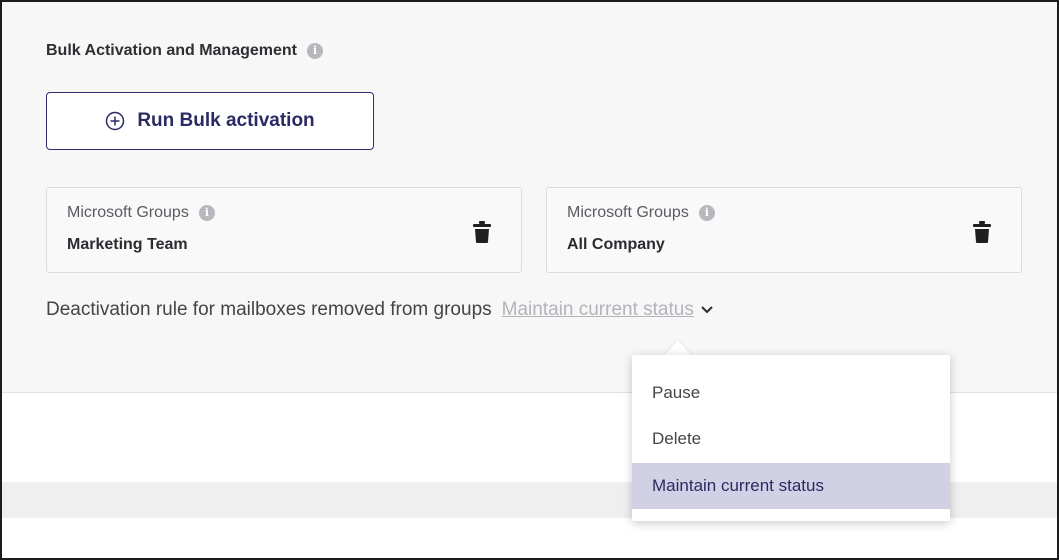 The width and height of the screenshot is (1059, 560). I want to click on dropdown-option-maintain-current-status: Maintain current status, so click(791, 486).